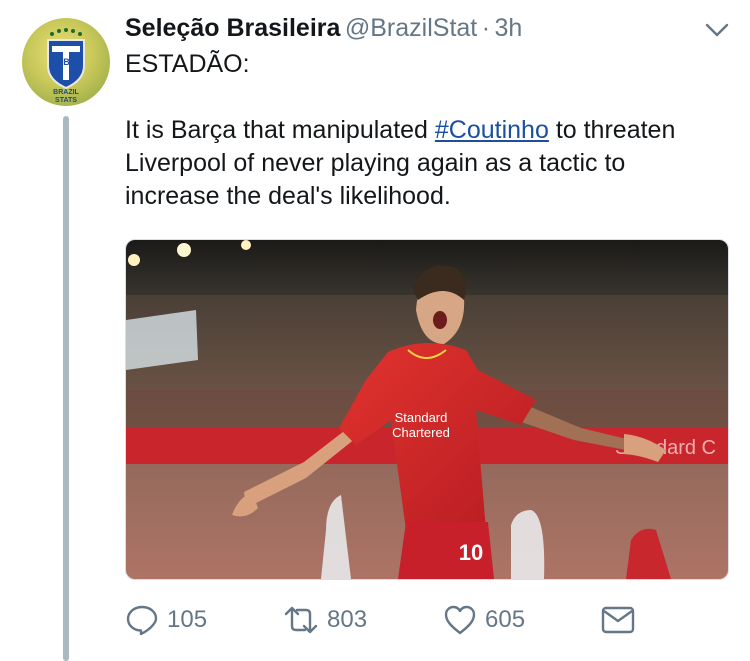 The width and height of the screenshot is (750, 661). Describe the element at coordinates (508, 28) in the screenshot. I see `timestamp: 3h` at that location.